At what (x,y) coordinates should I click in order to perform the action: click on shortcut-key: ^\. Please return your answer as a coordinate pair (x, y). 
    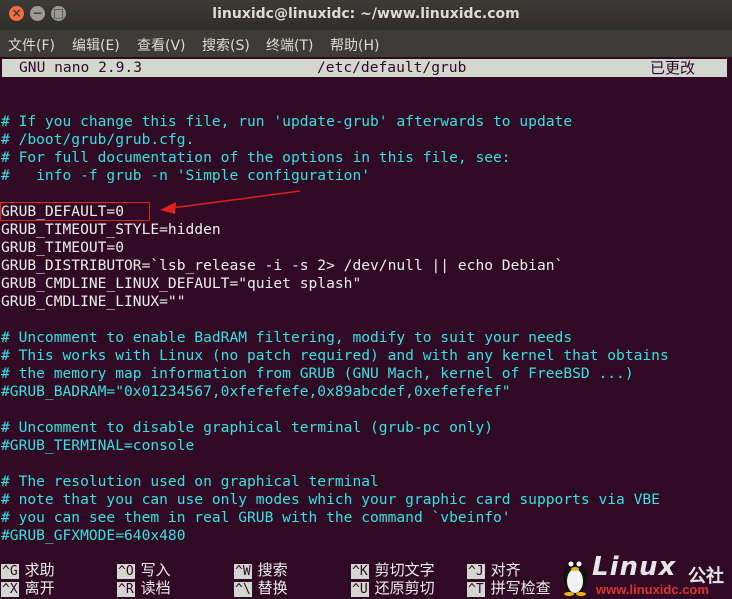
    Looking at the image, I should click on (243, 589).